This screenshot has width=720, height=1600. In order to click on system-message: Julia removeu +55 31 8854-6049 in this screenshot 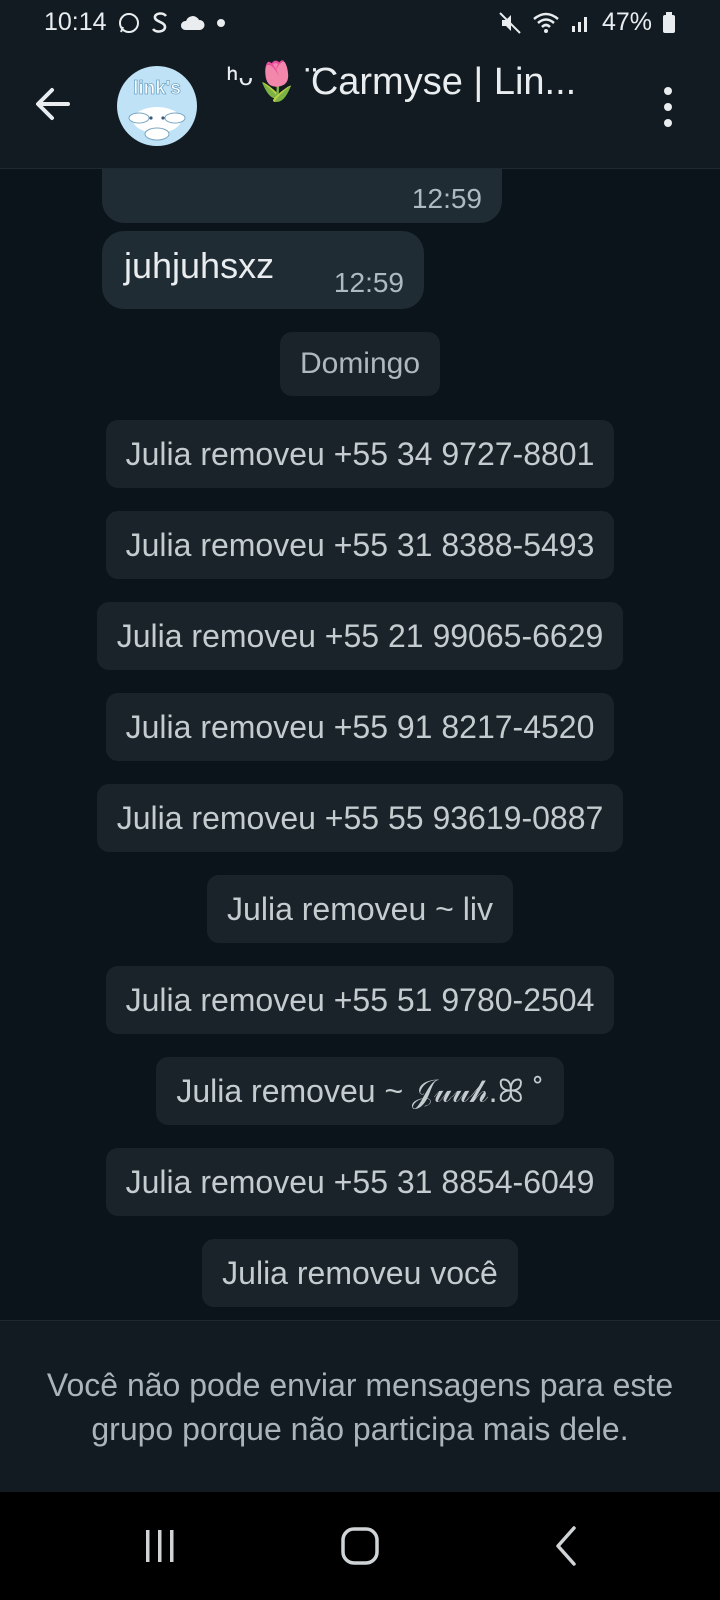, I will do `click(360, 1182)`.